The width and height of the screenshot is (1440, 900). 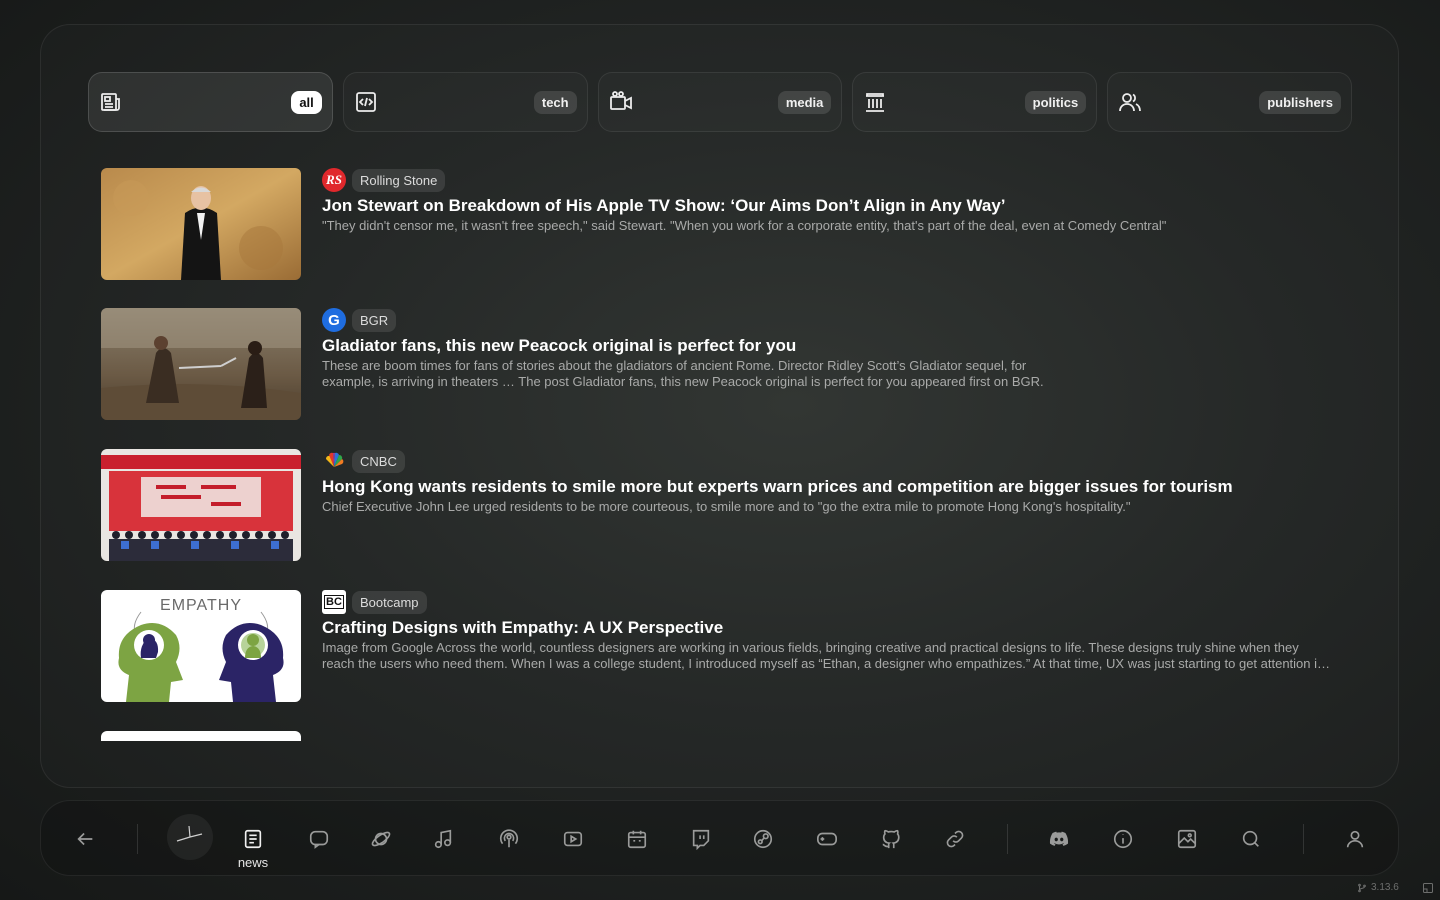 I want to click on category-tabs: all tech media politics publishers, so click(x=720, y=102).